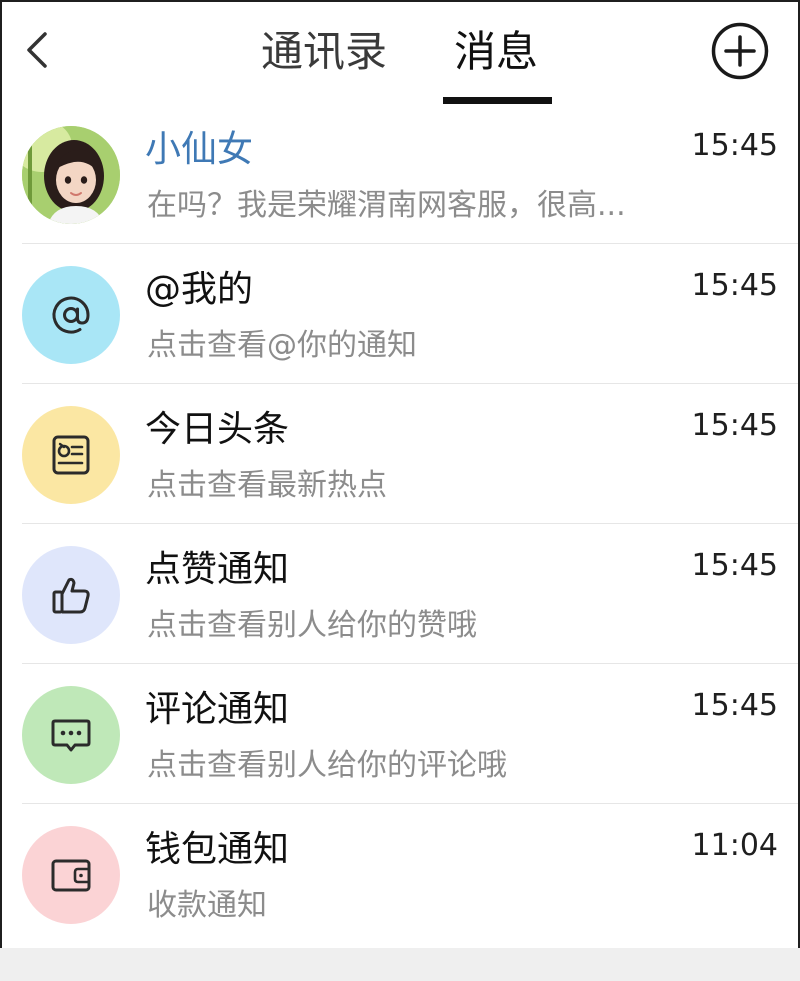  I want to click on bottom-gray-bar, so click(400, 964).